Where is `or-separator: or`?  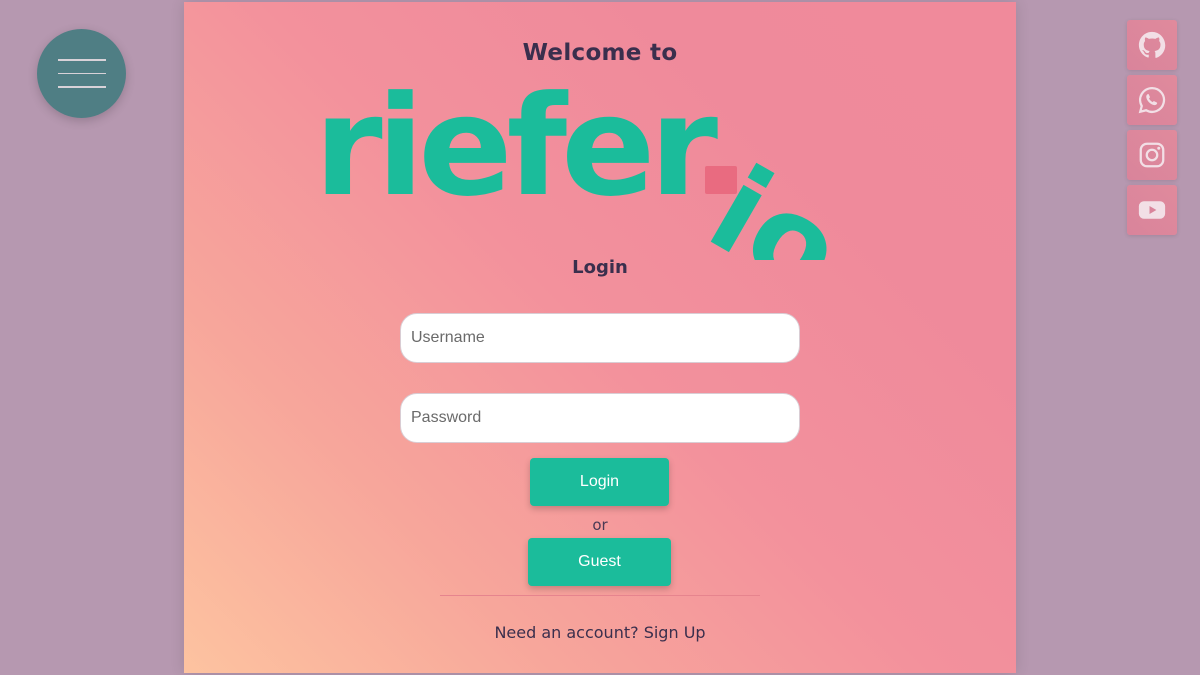
or-separator: or is located at coordinates (600, 525).